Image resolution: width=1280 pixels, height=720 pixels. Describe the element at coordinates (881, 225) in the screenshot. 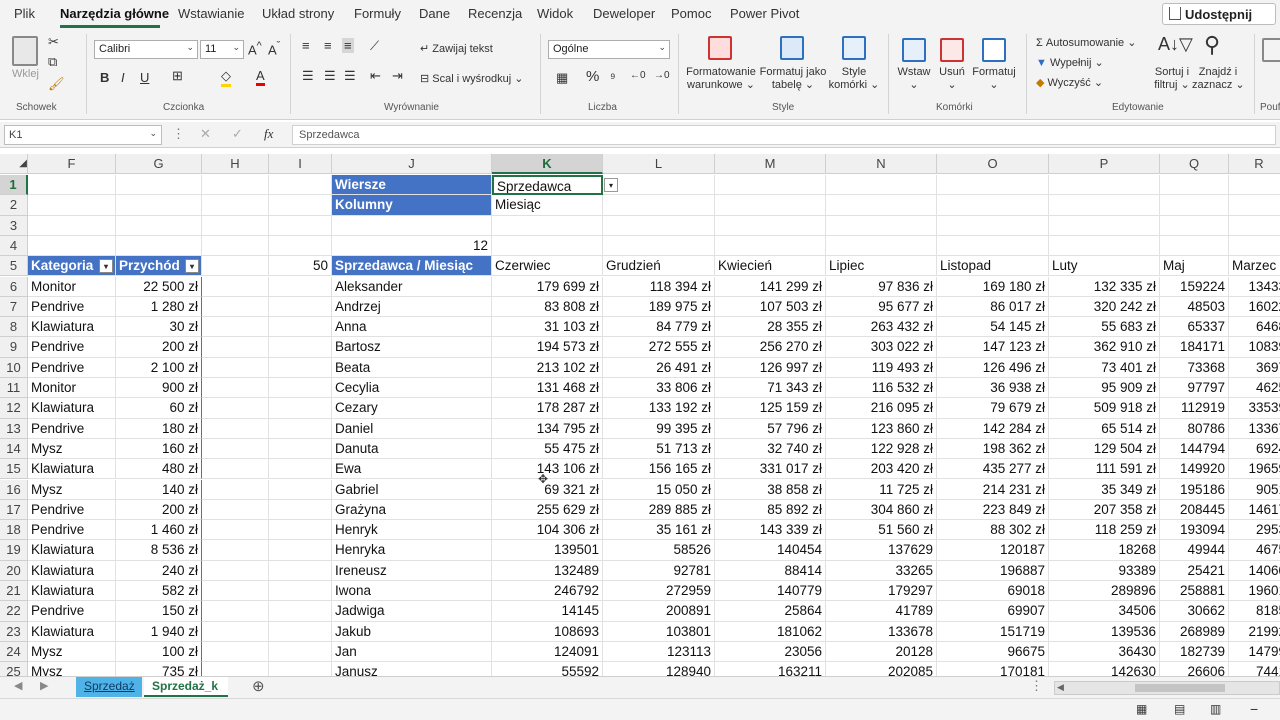

I see `cell-n3` at that location.